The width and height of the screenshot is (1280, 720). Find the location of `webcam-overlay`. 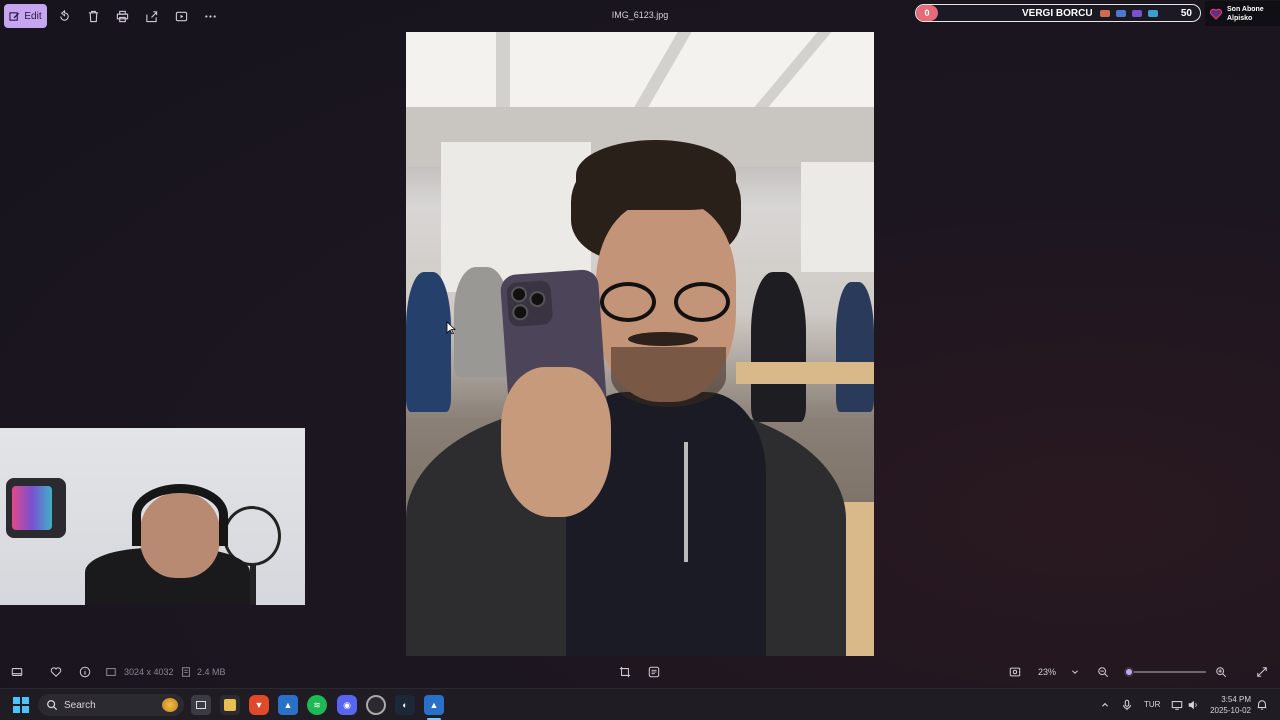

webcam-overlay is located at coordinates (152, 516).